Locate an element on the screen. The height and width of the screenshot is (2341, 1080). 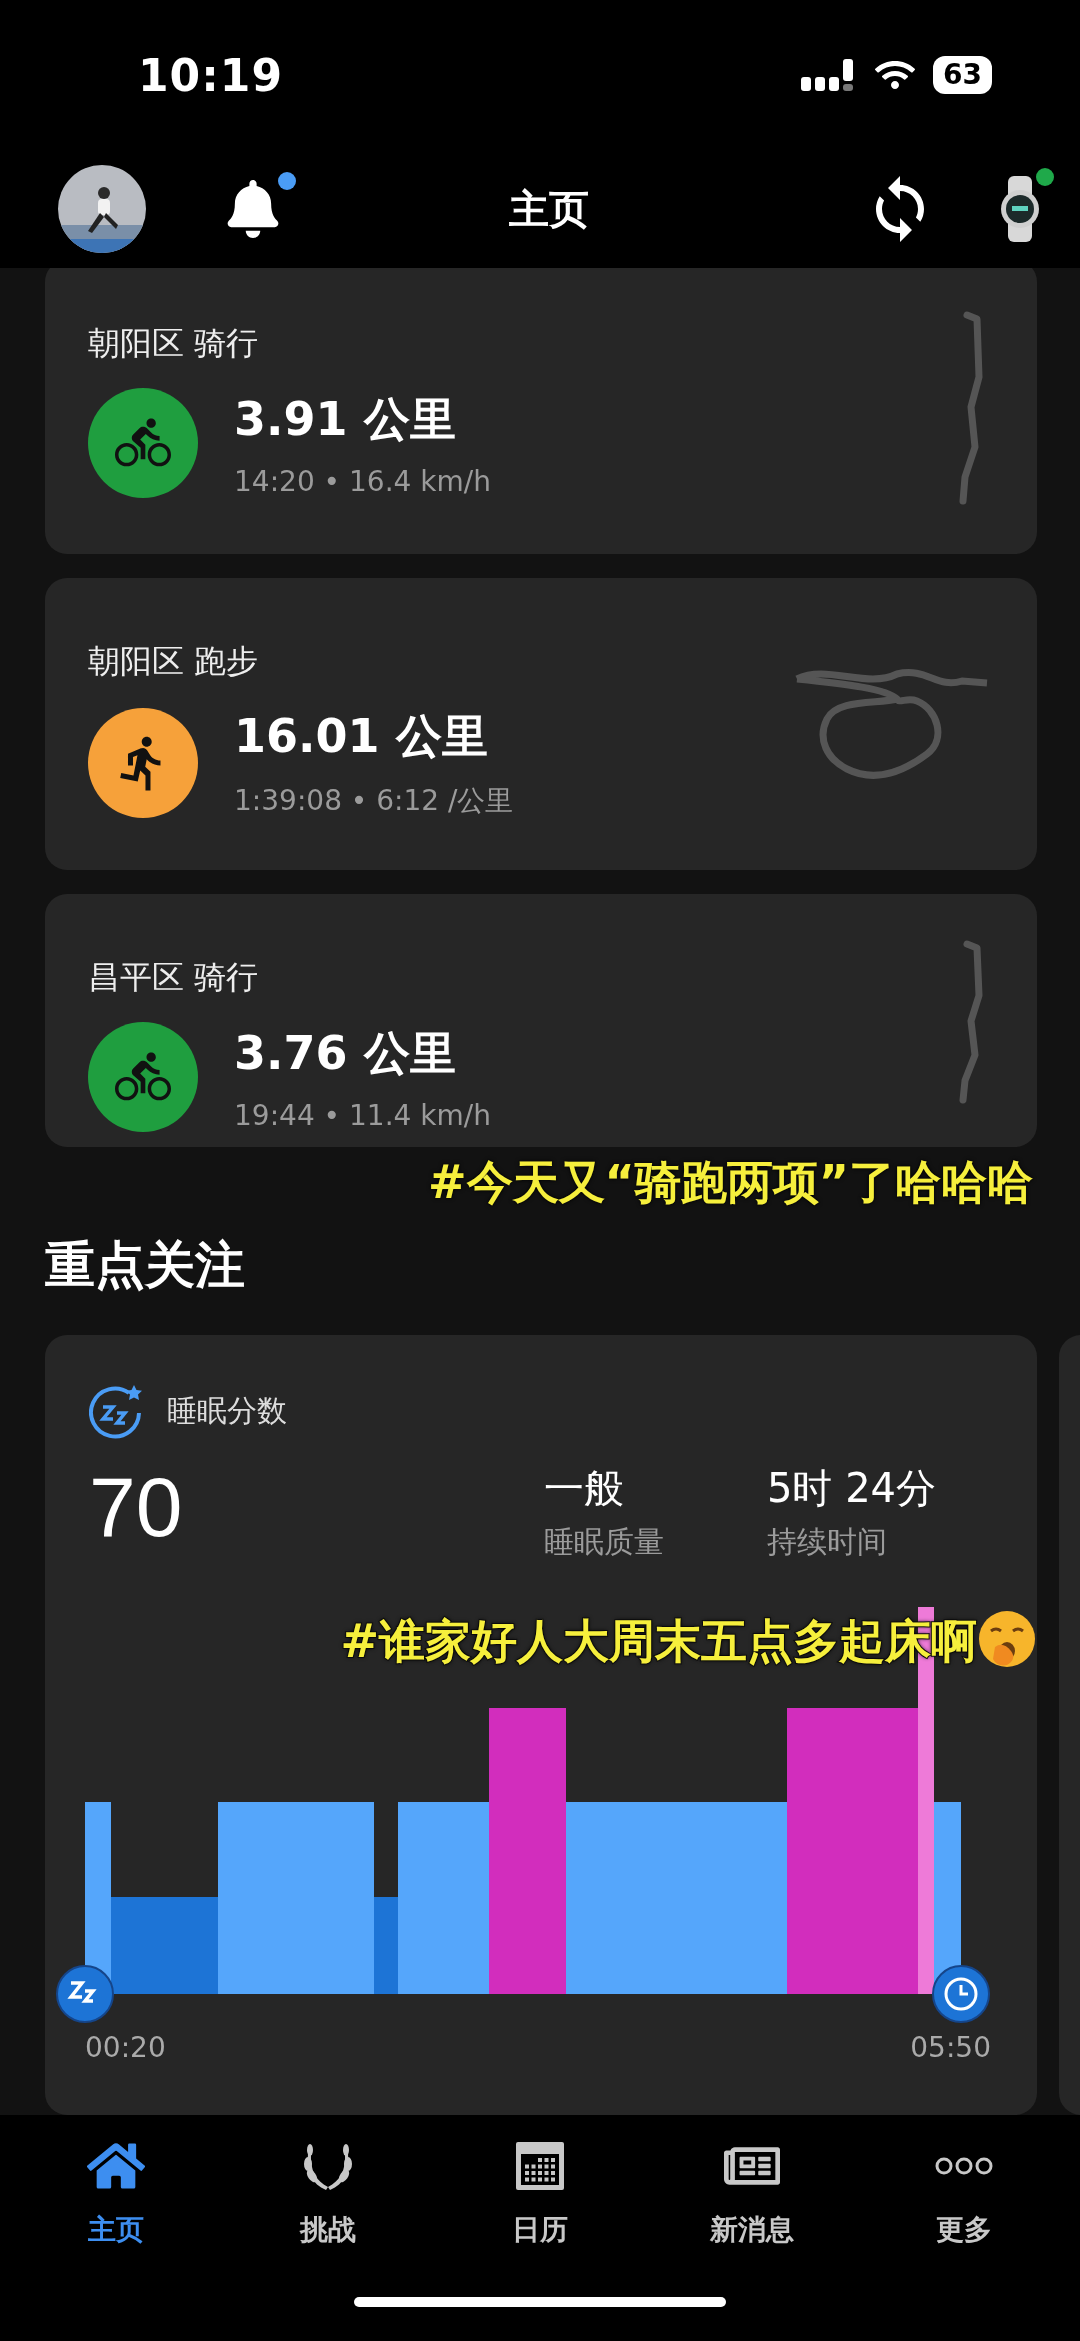
yawning-face-icon is located at coordinates (1007, 1639).